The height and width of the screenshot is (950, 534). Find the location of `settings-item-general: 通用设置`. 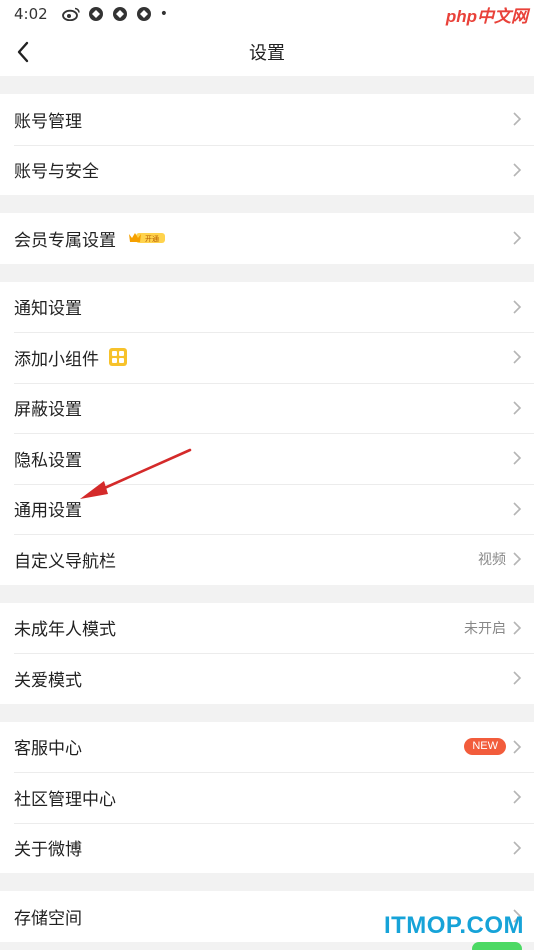

settings-item-general: 通用设置 is located at coordinates (267, 508).